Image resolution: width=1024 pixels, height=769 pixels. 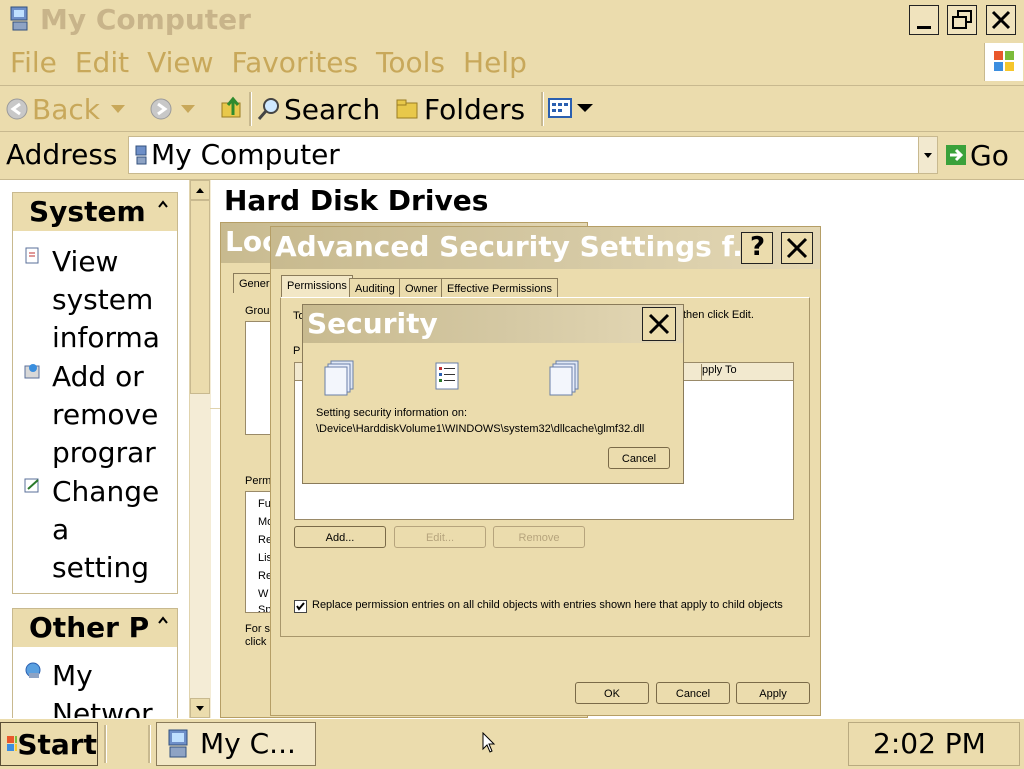 I want to click on perm-item: W, so click(x=263, y=594).